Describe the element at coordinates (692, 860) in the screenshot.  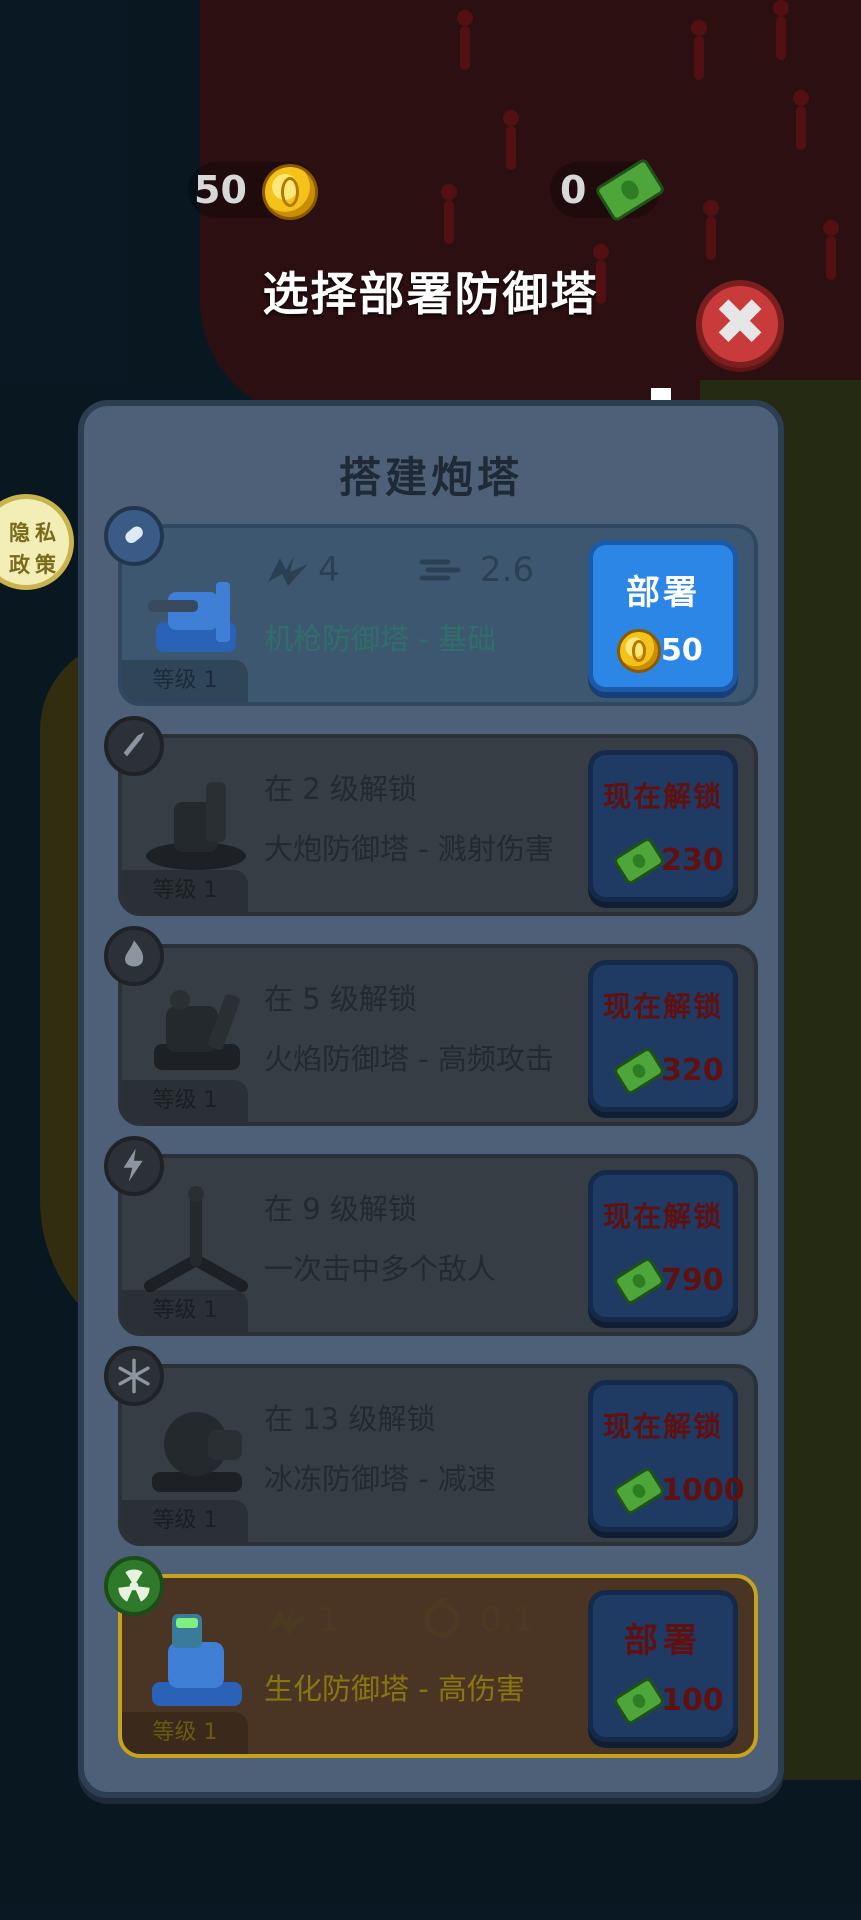
I see `unlock-price: 230` at that location.